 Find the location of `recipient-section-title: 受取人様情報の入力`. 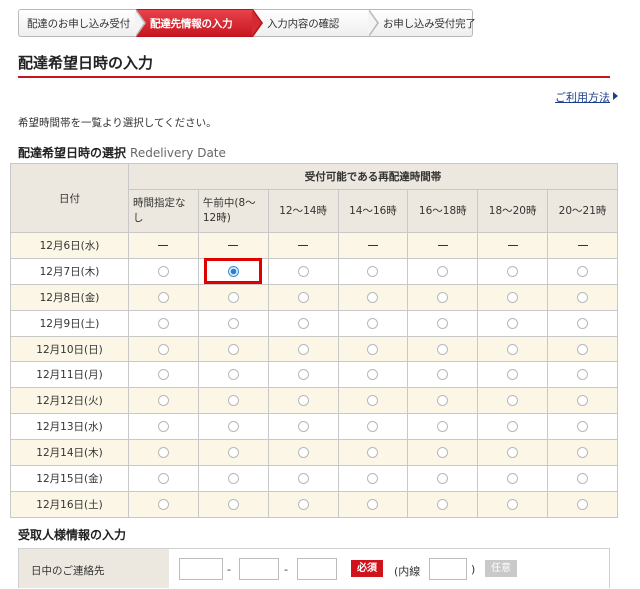

recipient-section-title: 受取人様情報の入力 is located at coordinates (72, 535).